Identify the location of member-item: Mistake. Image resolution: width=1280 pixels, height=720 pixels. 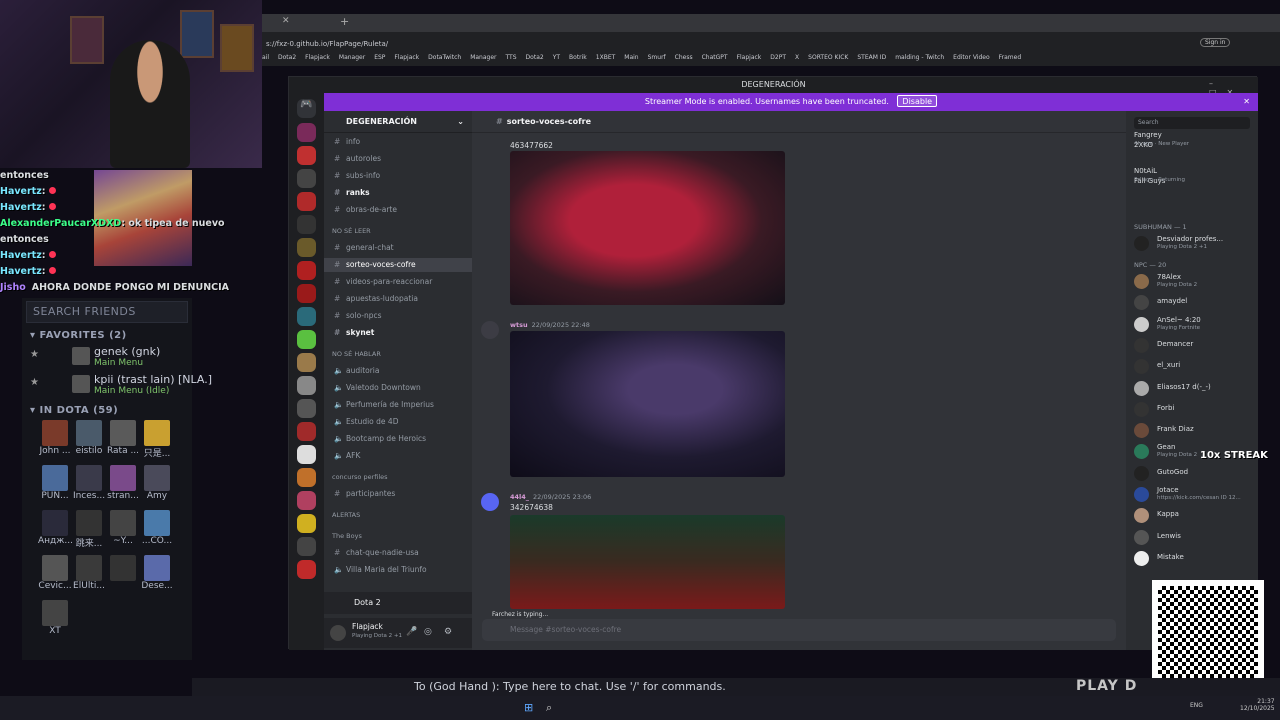
(1192, 558).